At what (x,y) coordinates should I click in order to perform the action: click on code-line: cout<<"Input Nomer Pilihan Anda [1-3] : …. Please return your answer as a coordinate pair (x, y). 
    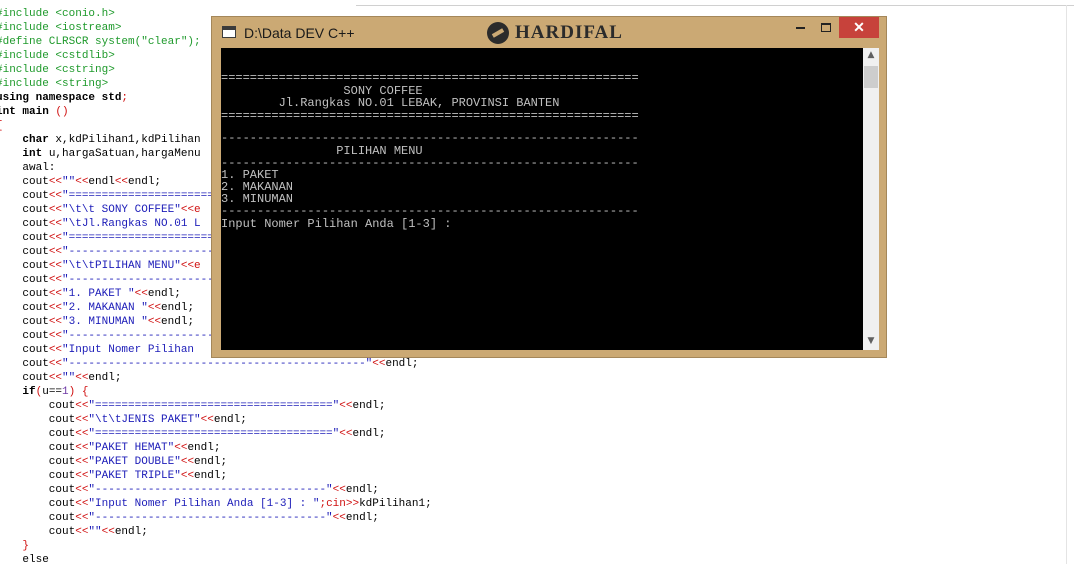
    Looking at the image, I should click on (216, 504).